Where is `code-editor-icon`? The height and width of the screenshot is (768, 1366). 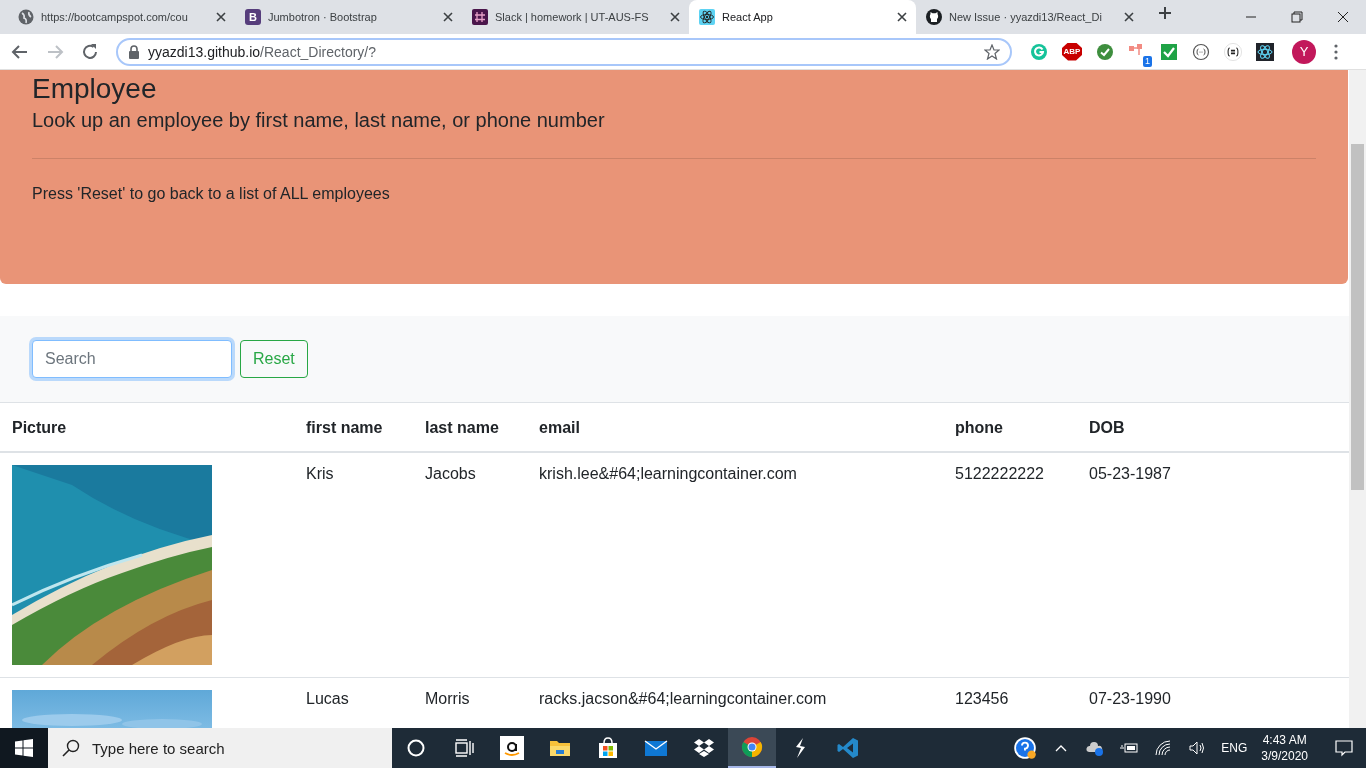
code-editor-icon is located at coordinates (848, 748).